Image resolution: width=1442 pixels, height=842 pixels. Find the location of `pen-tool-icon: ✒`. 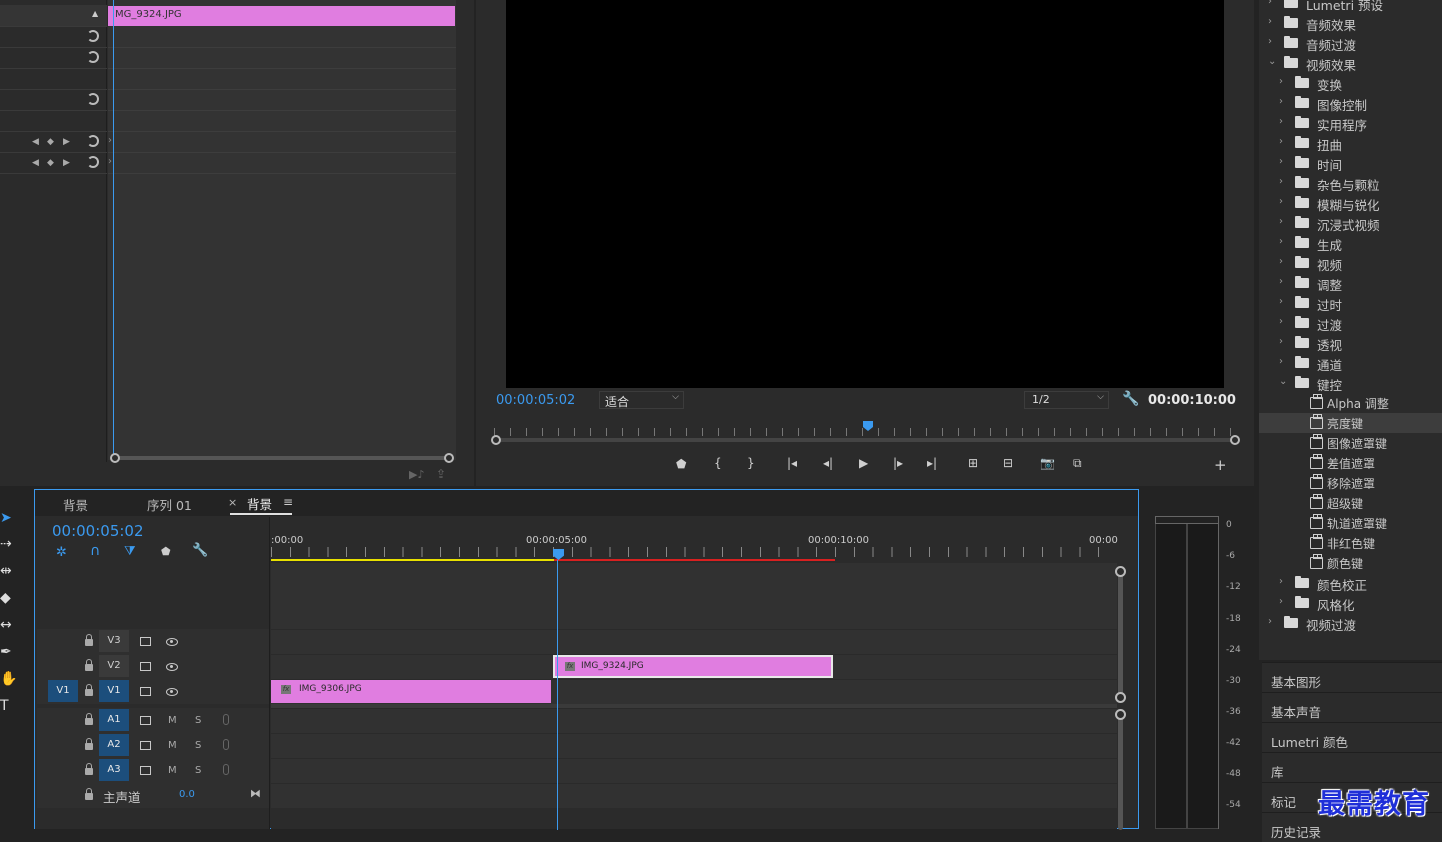

pen-tool-icon: ✒ is located at coordinates (6, 652).